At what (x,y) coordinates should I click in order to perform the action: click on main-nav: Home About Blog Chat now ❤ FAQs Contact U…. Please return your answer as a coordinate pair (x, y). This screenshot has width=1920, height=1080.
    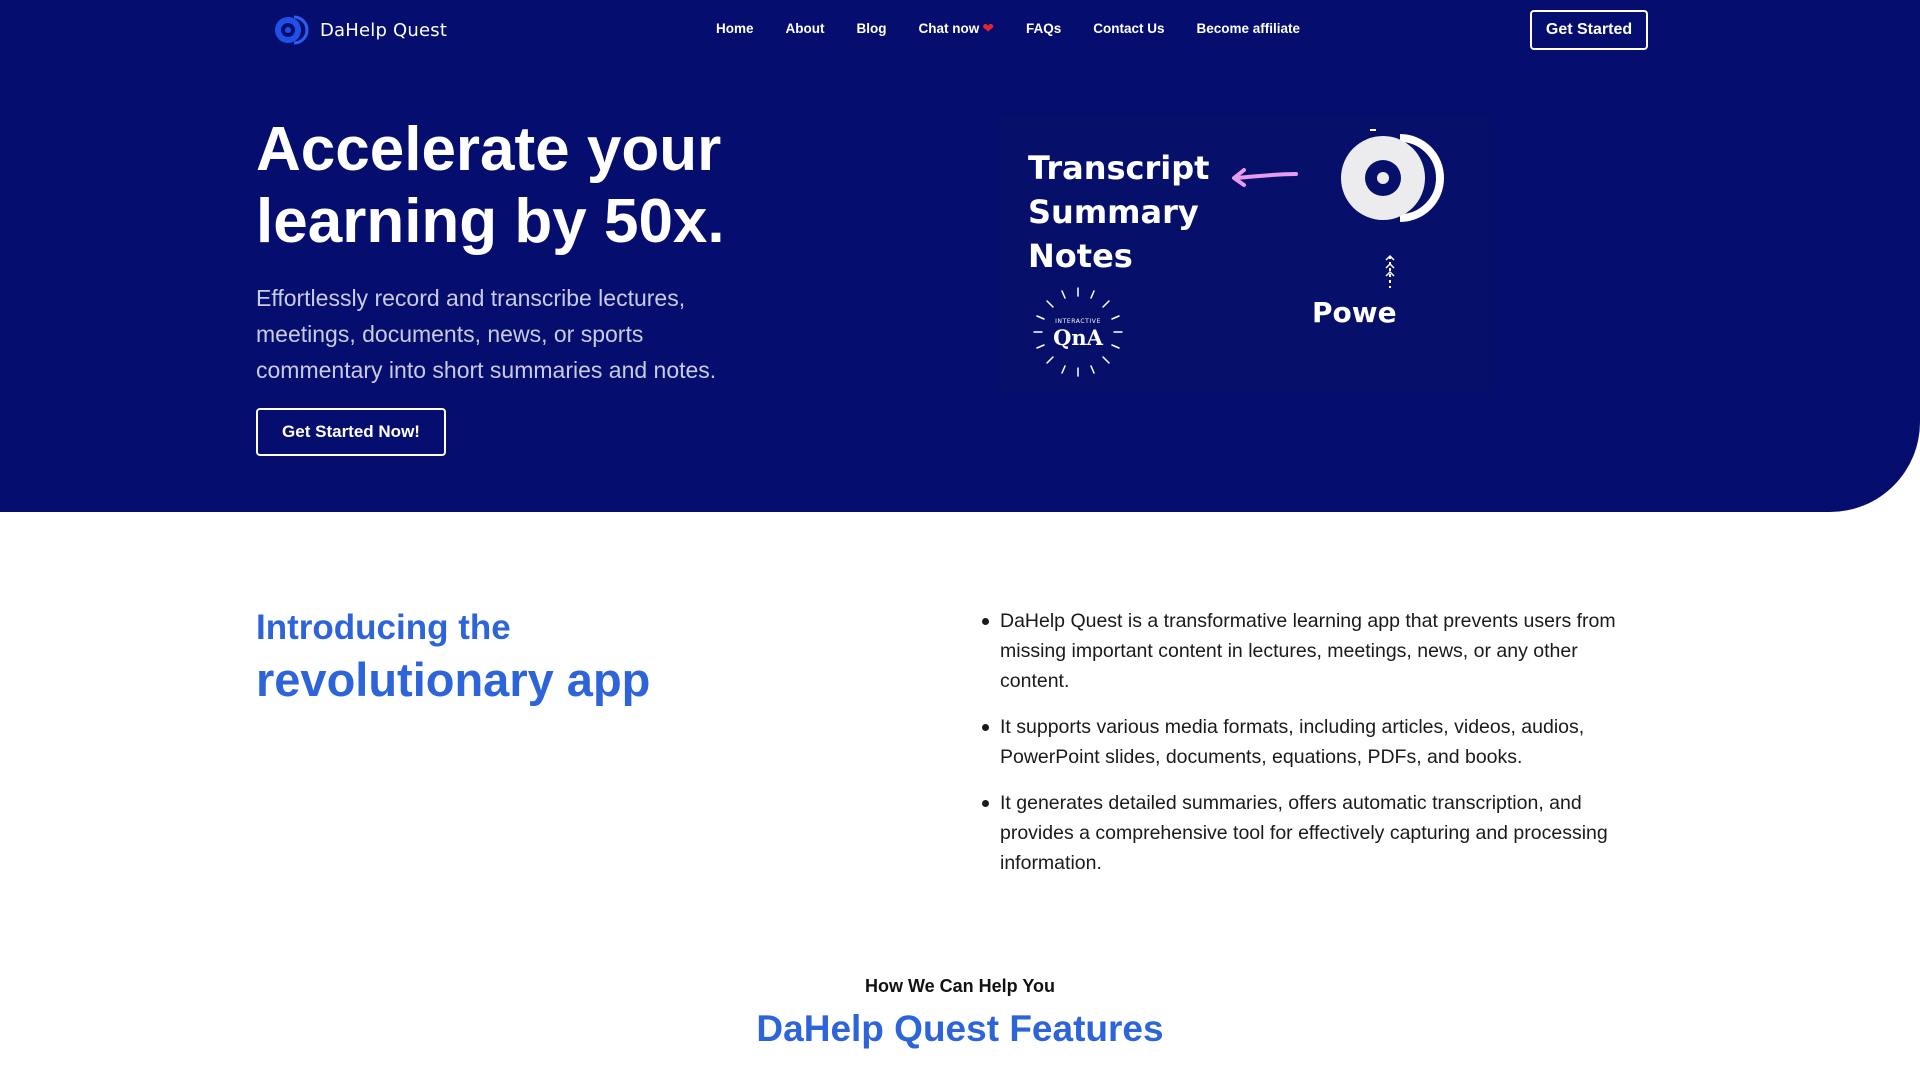
    Looking at the image, I should click on (1008, 29).